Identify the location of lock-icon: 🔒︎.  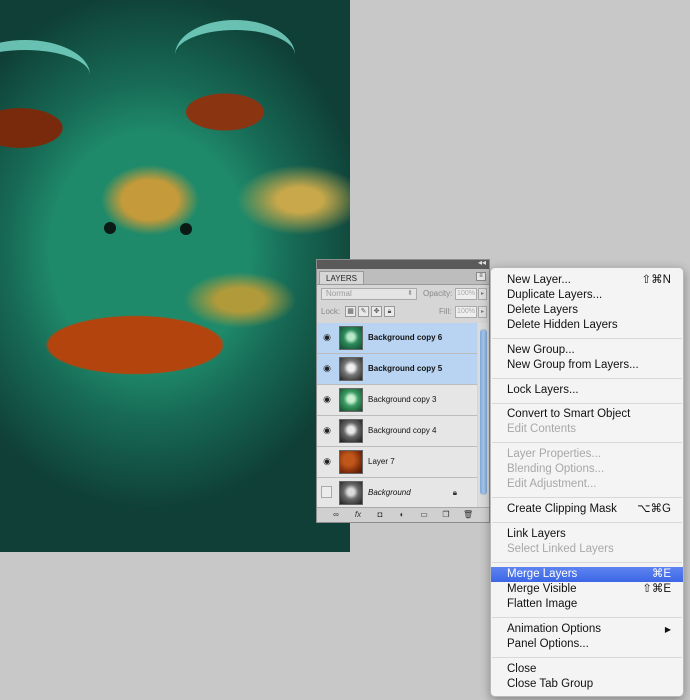
(454, 492).